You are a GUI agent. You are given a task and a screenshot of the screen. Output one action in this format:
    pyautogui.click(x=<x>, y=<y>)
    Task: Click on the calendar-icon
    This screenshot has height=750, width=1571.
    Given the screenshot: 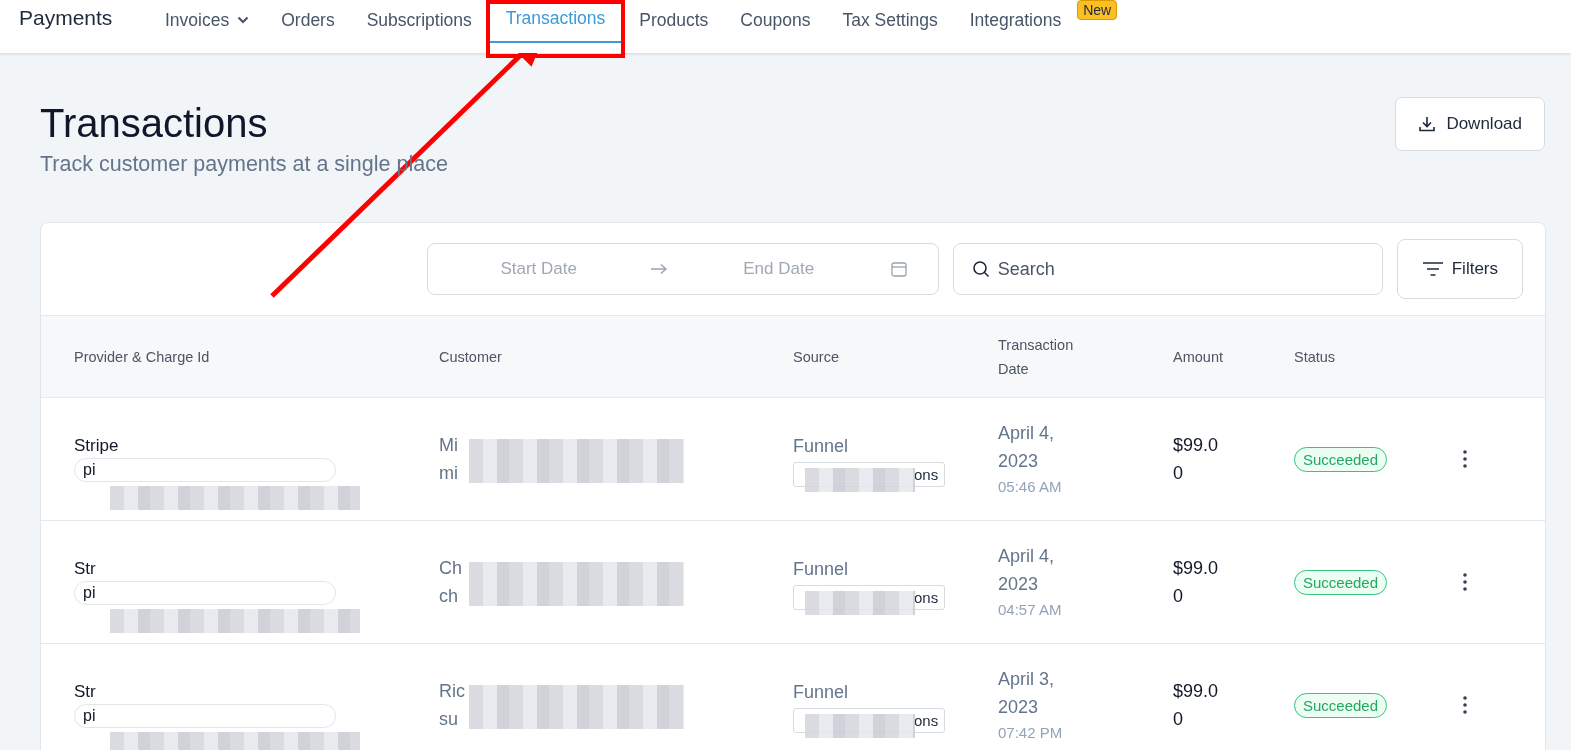 What is the action you would take?
    pyautogui.click(x=898, y=269)
    